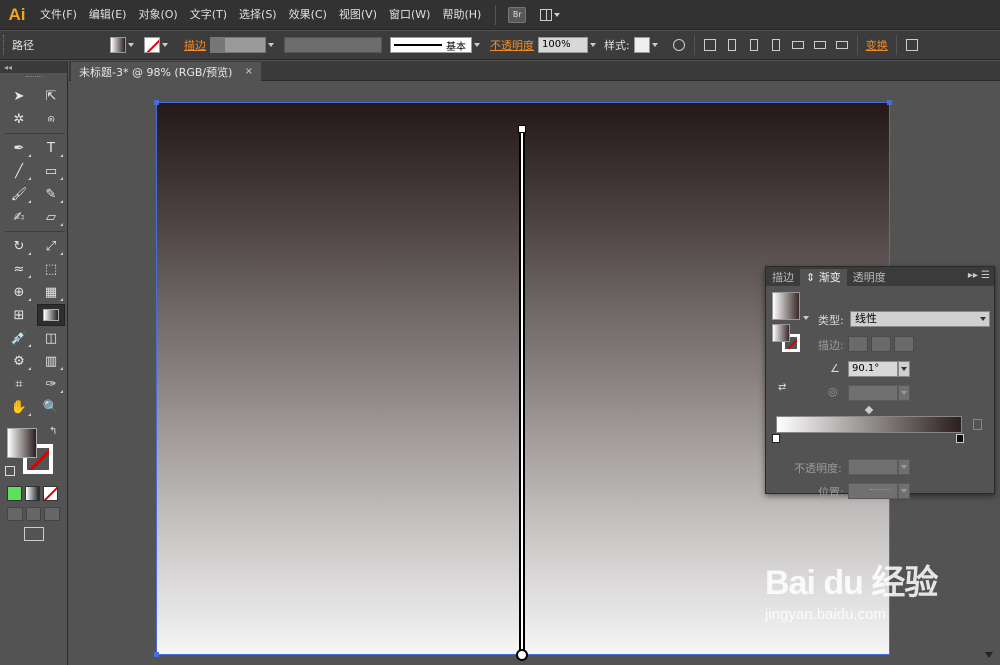 This screenshot has height=665, width=1000. What do you see at coordinates (563, 45) in the screenshot?
I see `opacity-field: 100%` at bounding box center [563, 45].